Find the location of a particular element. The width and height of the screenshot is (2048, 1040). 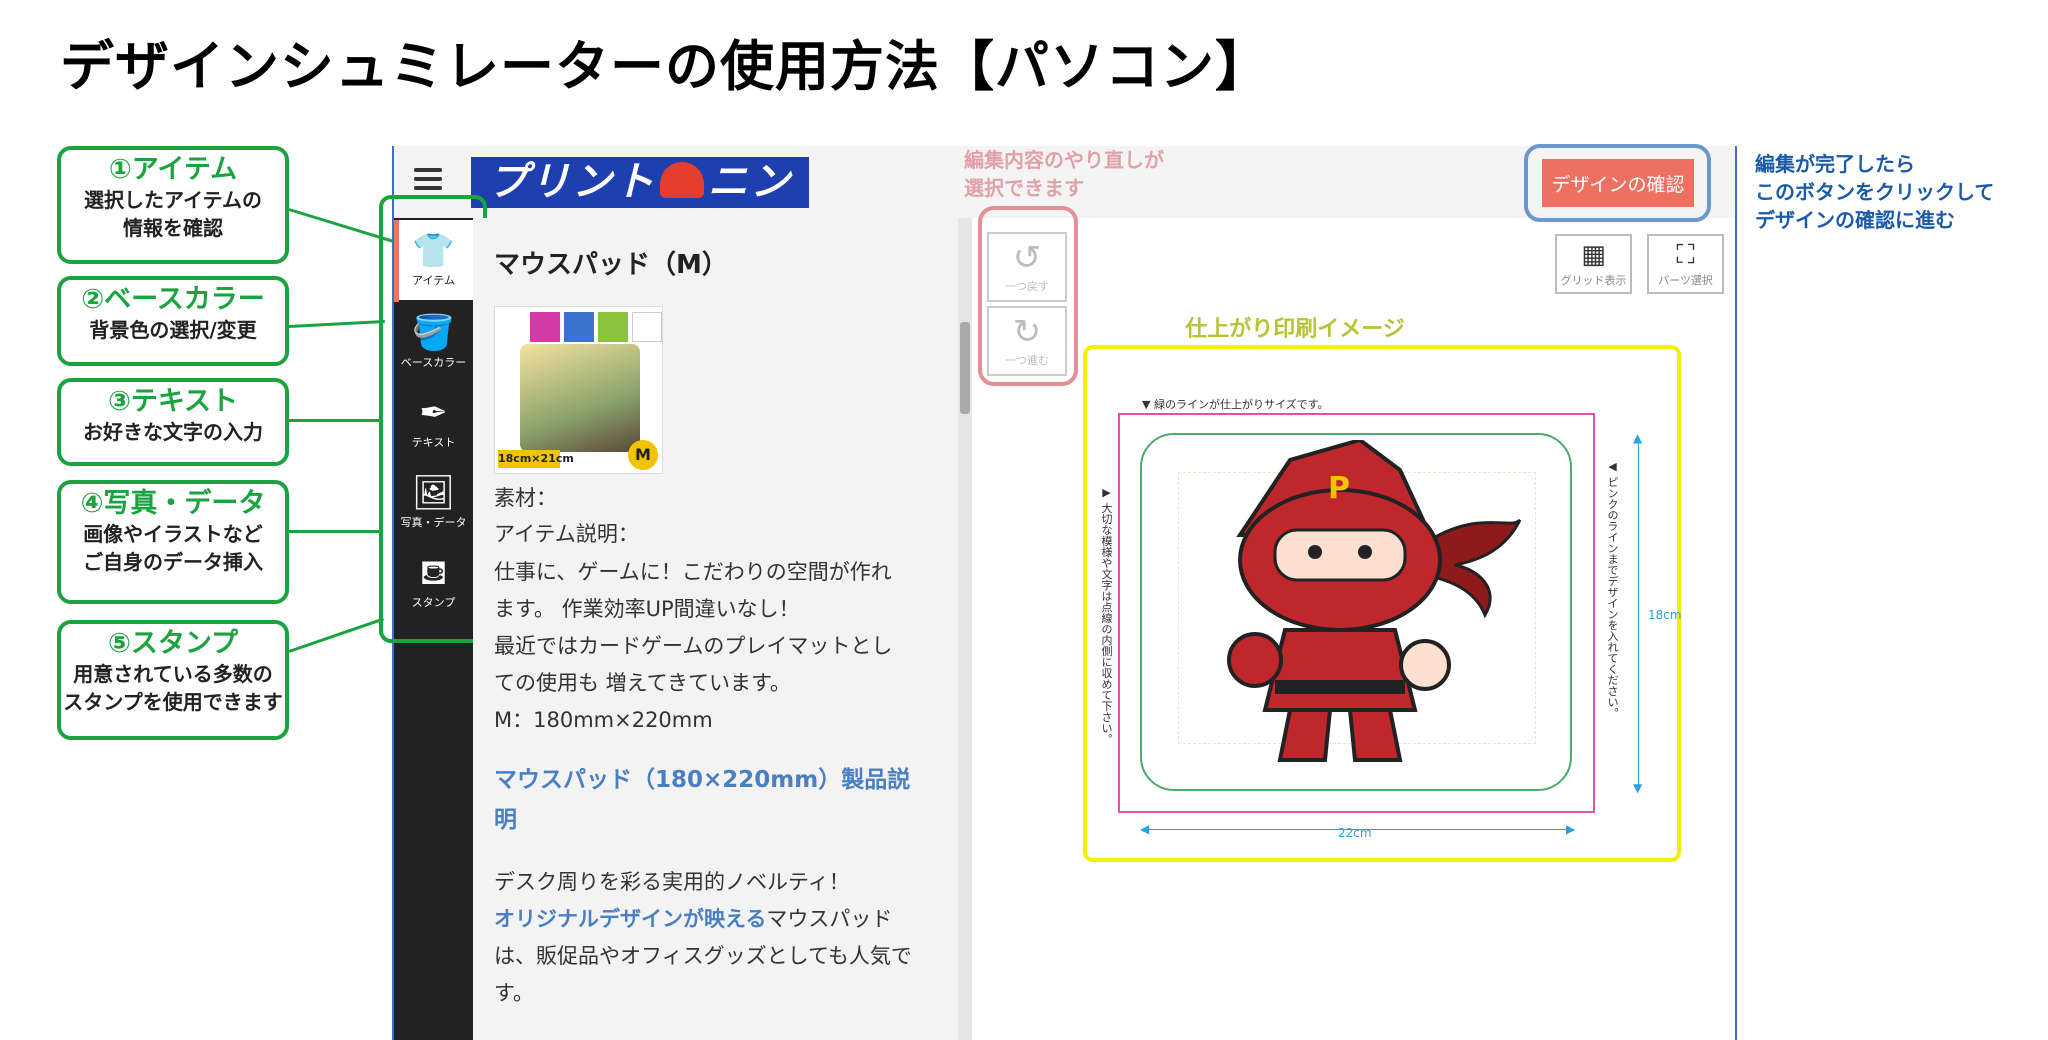

description-line: ます。 作業効率UP間違いなし！ is located at coordinates (647, 609).